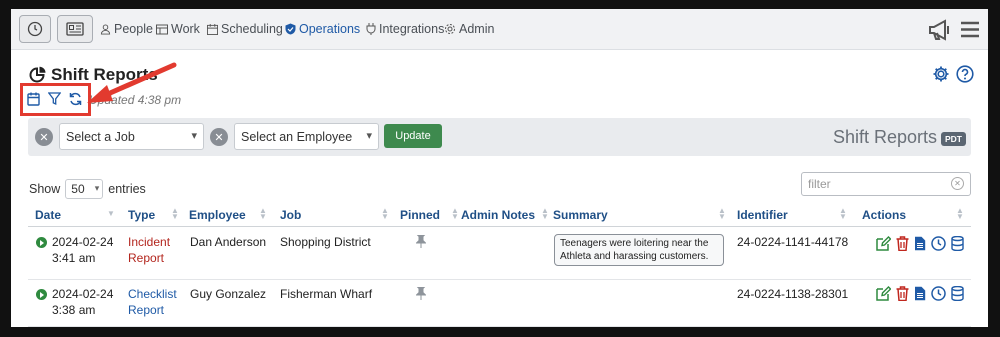 Image resolution: width=1000 pixels, height=337 pixels. I want to click on settings-button, so click(941, 76).